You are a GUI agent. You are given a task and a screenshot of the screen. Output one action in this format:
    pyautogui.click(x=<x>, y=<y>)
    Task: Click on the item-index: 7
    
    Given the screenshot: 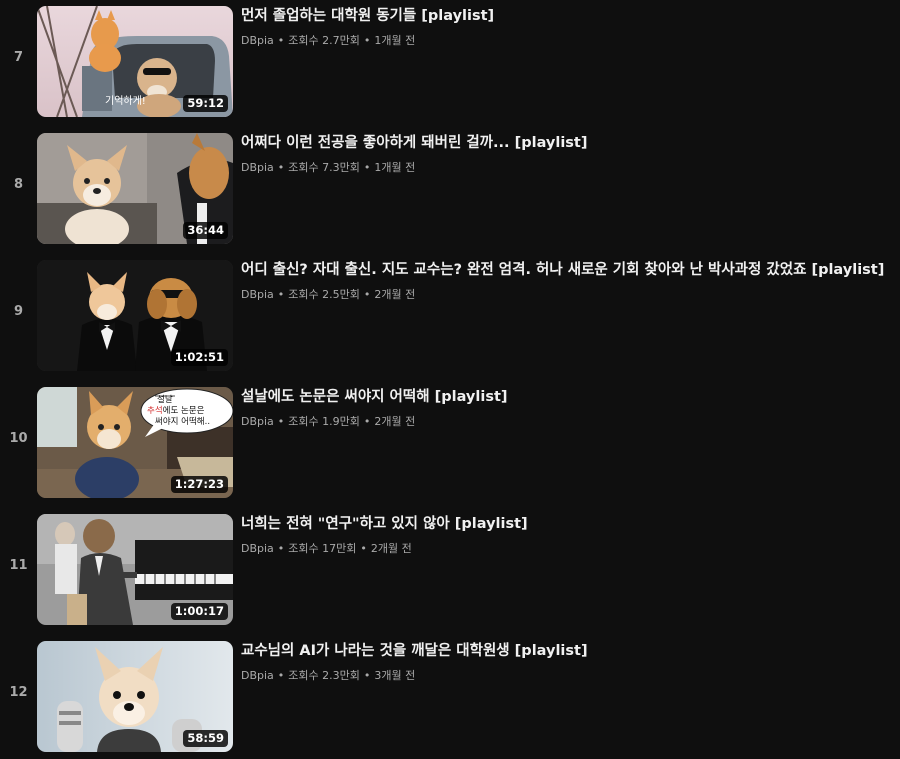 What is the action you would take?
    pyautogui.click(x=18, y=57)
    